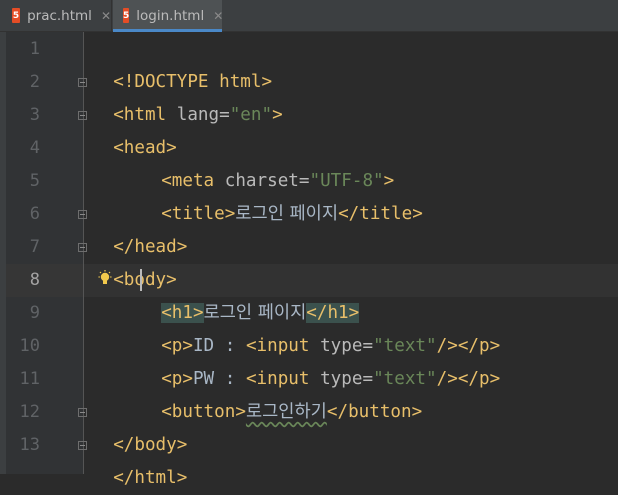  I want to click on text-content: 로그인하기, so click(286, 412).